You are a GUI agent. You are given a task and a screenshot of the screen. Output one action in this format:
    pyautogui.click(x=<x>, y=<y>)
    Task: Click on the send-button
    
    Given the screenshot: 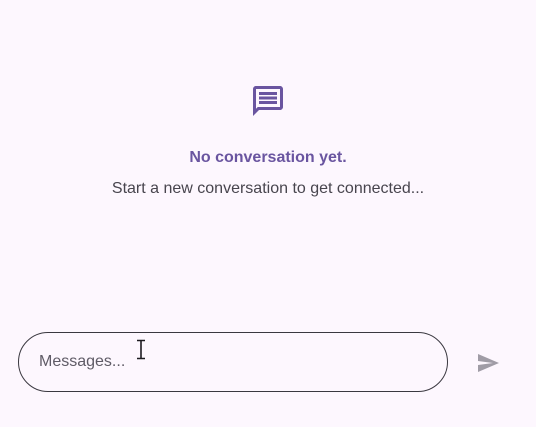 What is the action you would take?
    pyautogui.click(x=488, y=363)
    